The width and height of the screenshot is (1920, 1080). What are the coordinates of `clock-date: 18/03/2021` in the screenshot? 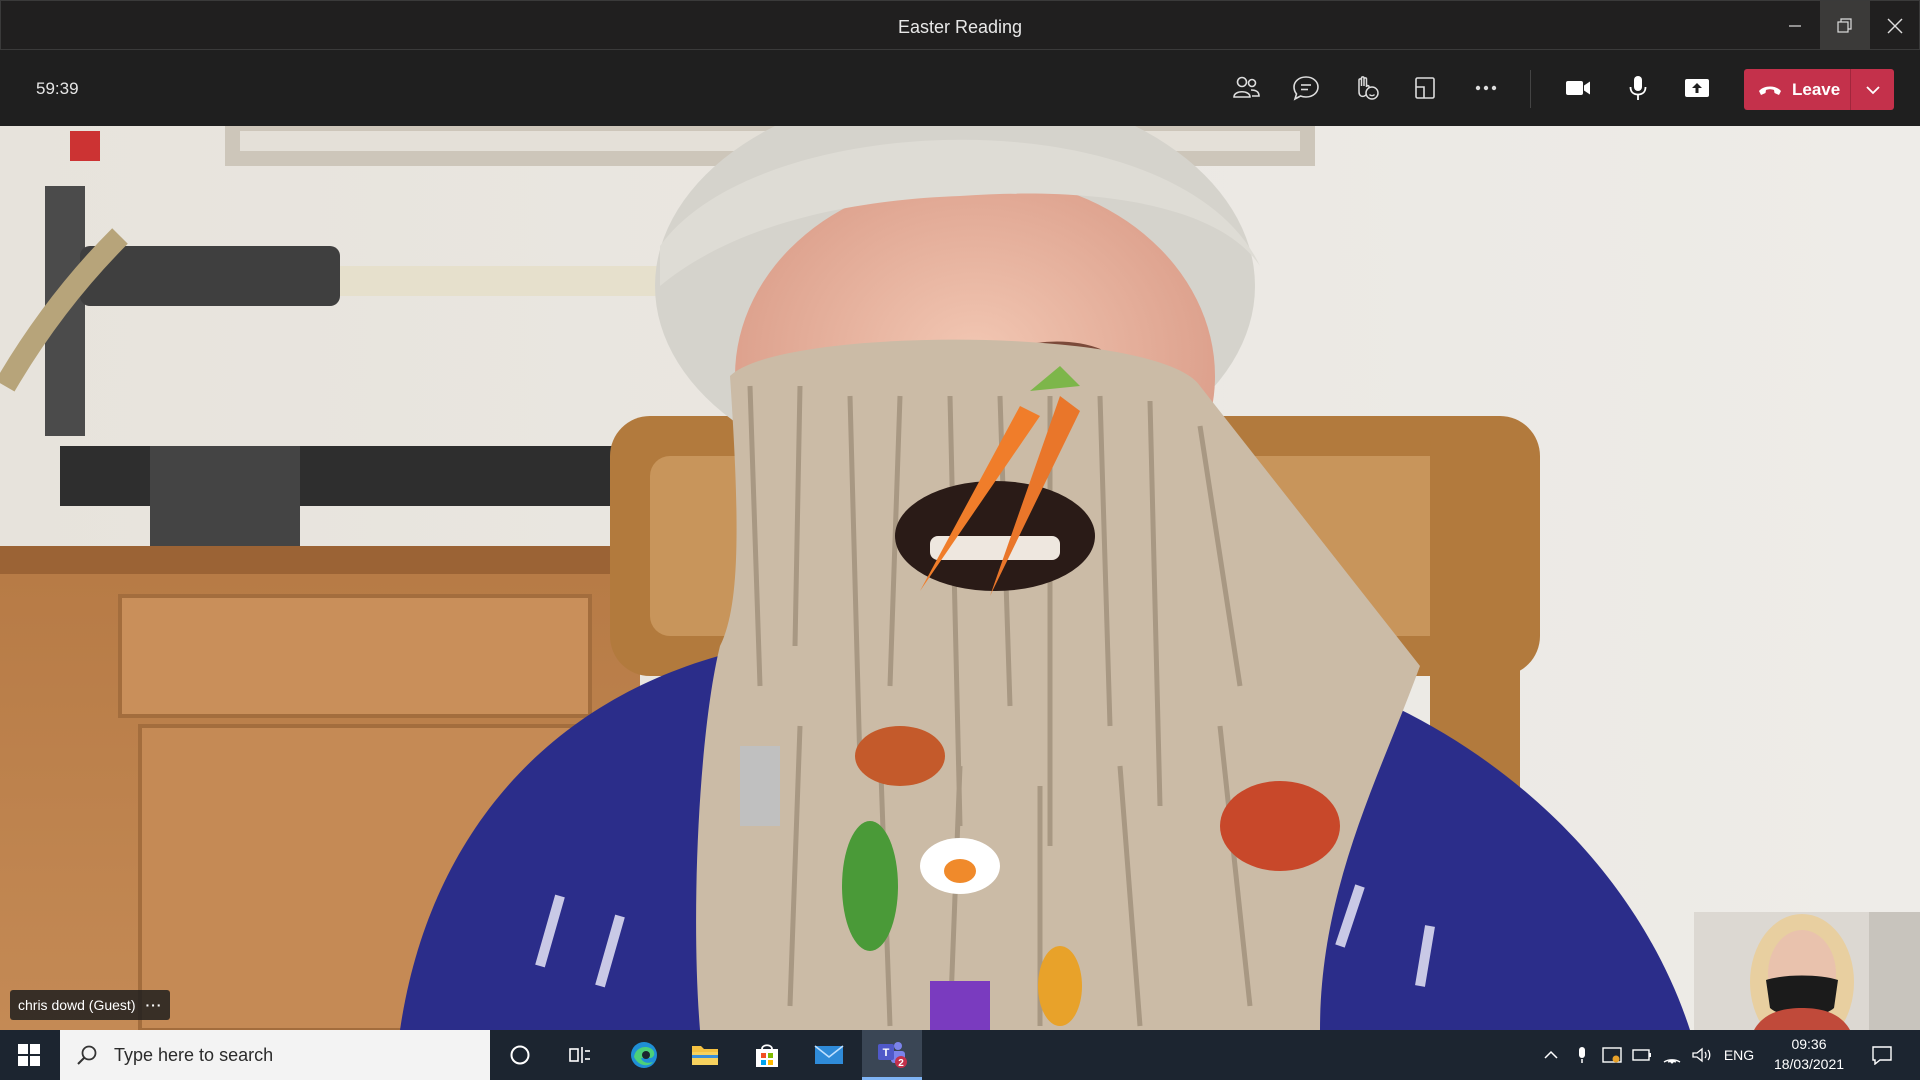 It's located at (1809, 1064).